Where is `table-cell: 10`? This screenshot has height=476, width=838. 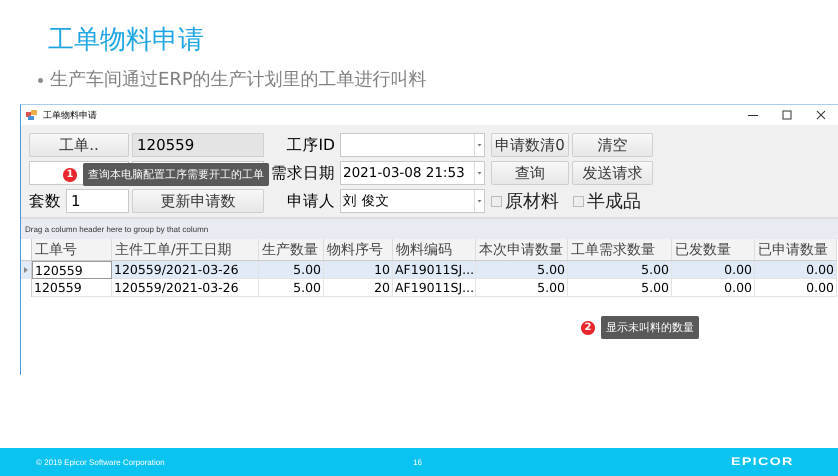
table-cell: 10 is located at coordinates (358, 270).